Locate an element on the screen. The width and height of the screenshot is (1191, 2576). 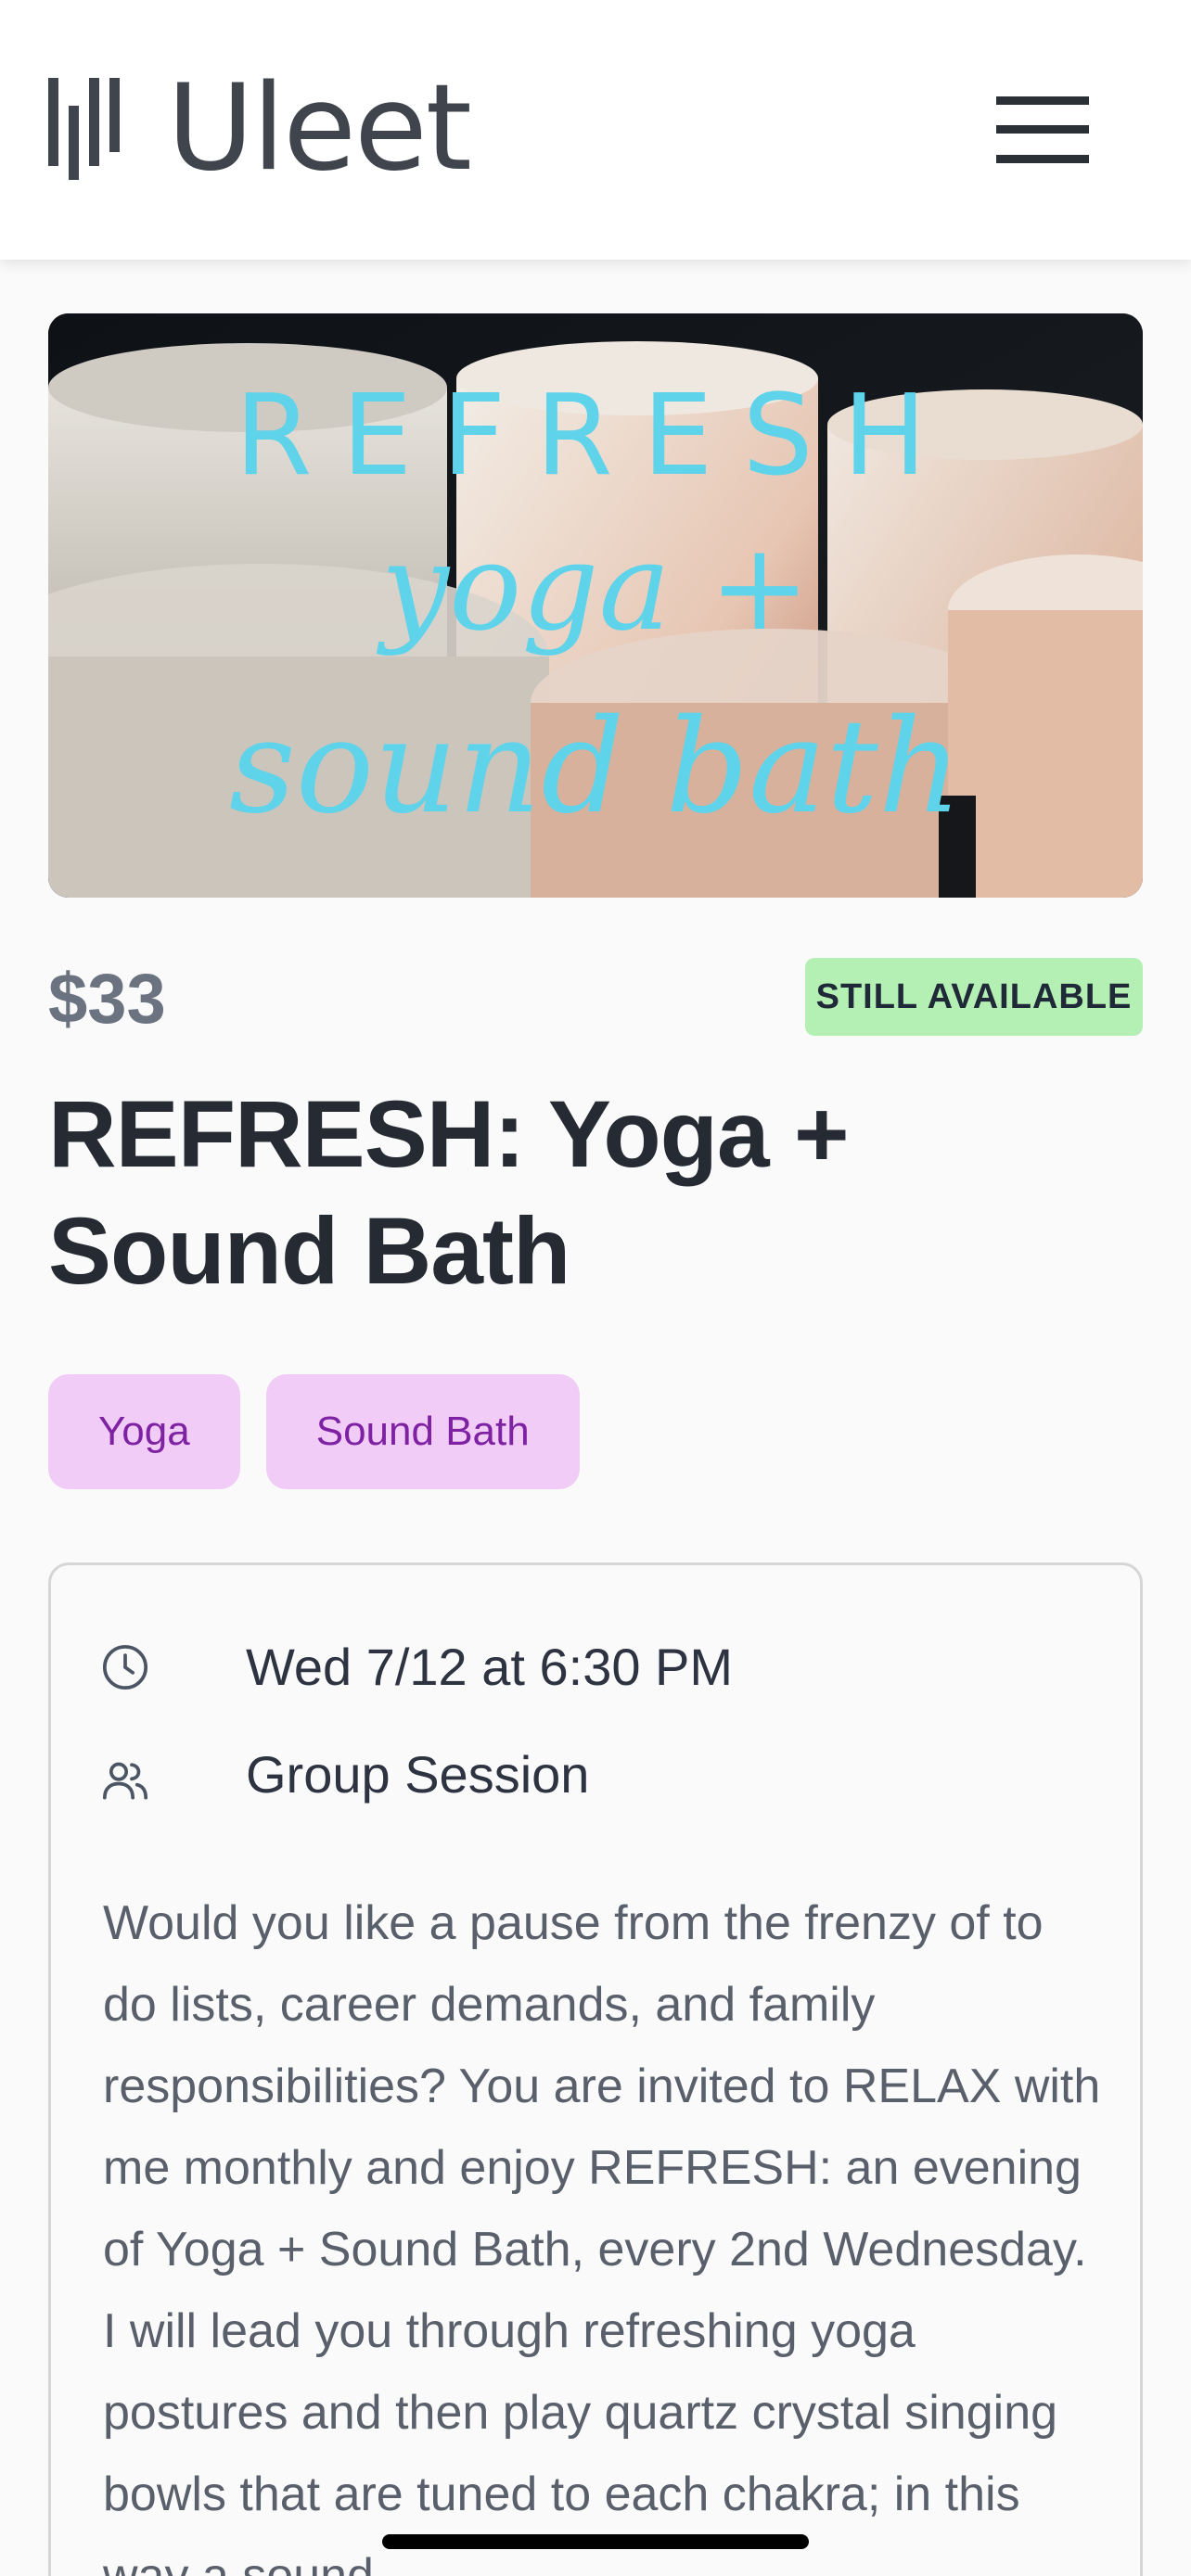
hero-text-sound-bath: sound bath is located at coordinates (595, 767).